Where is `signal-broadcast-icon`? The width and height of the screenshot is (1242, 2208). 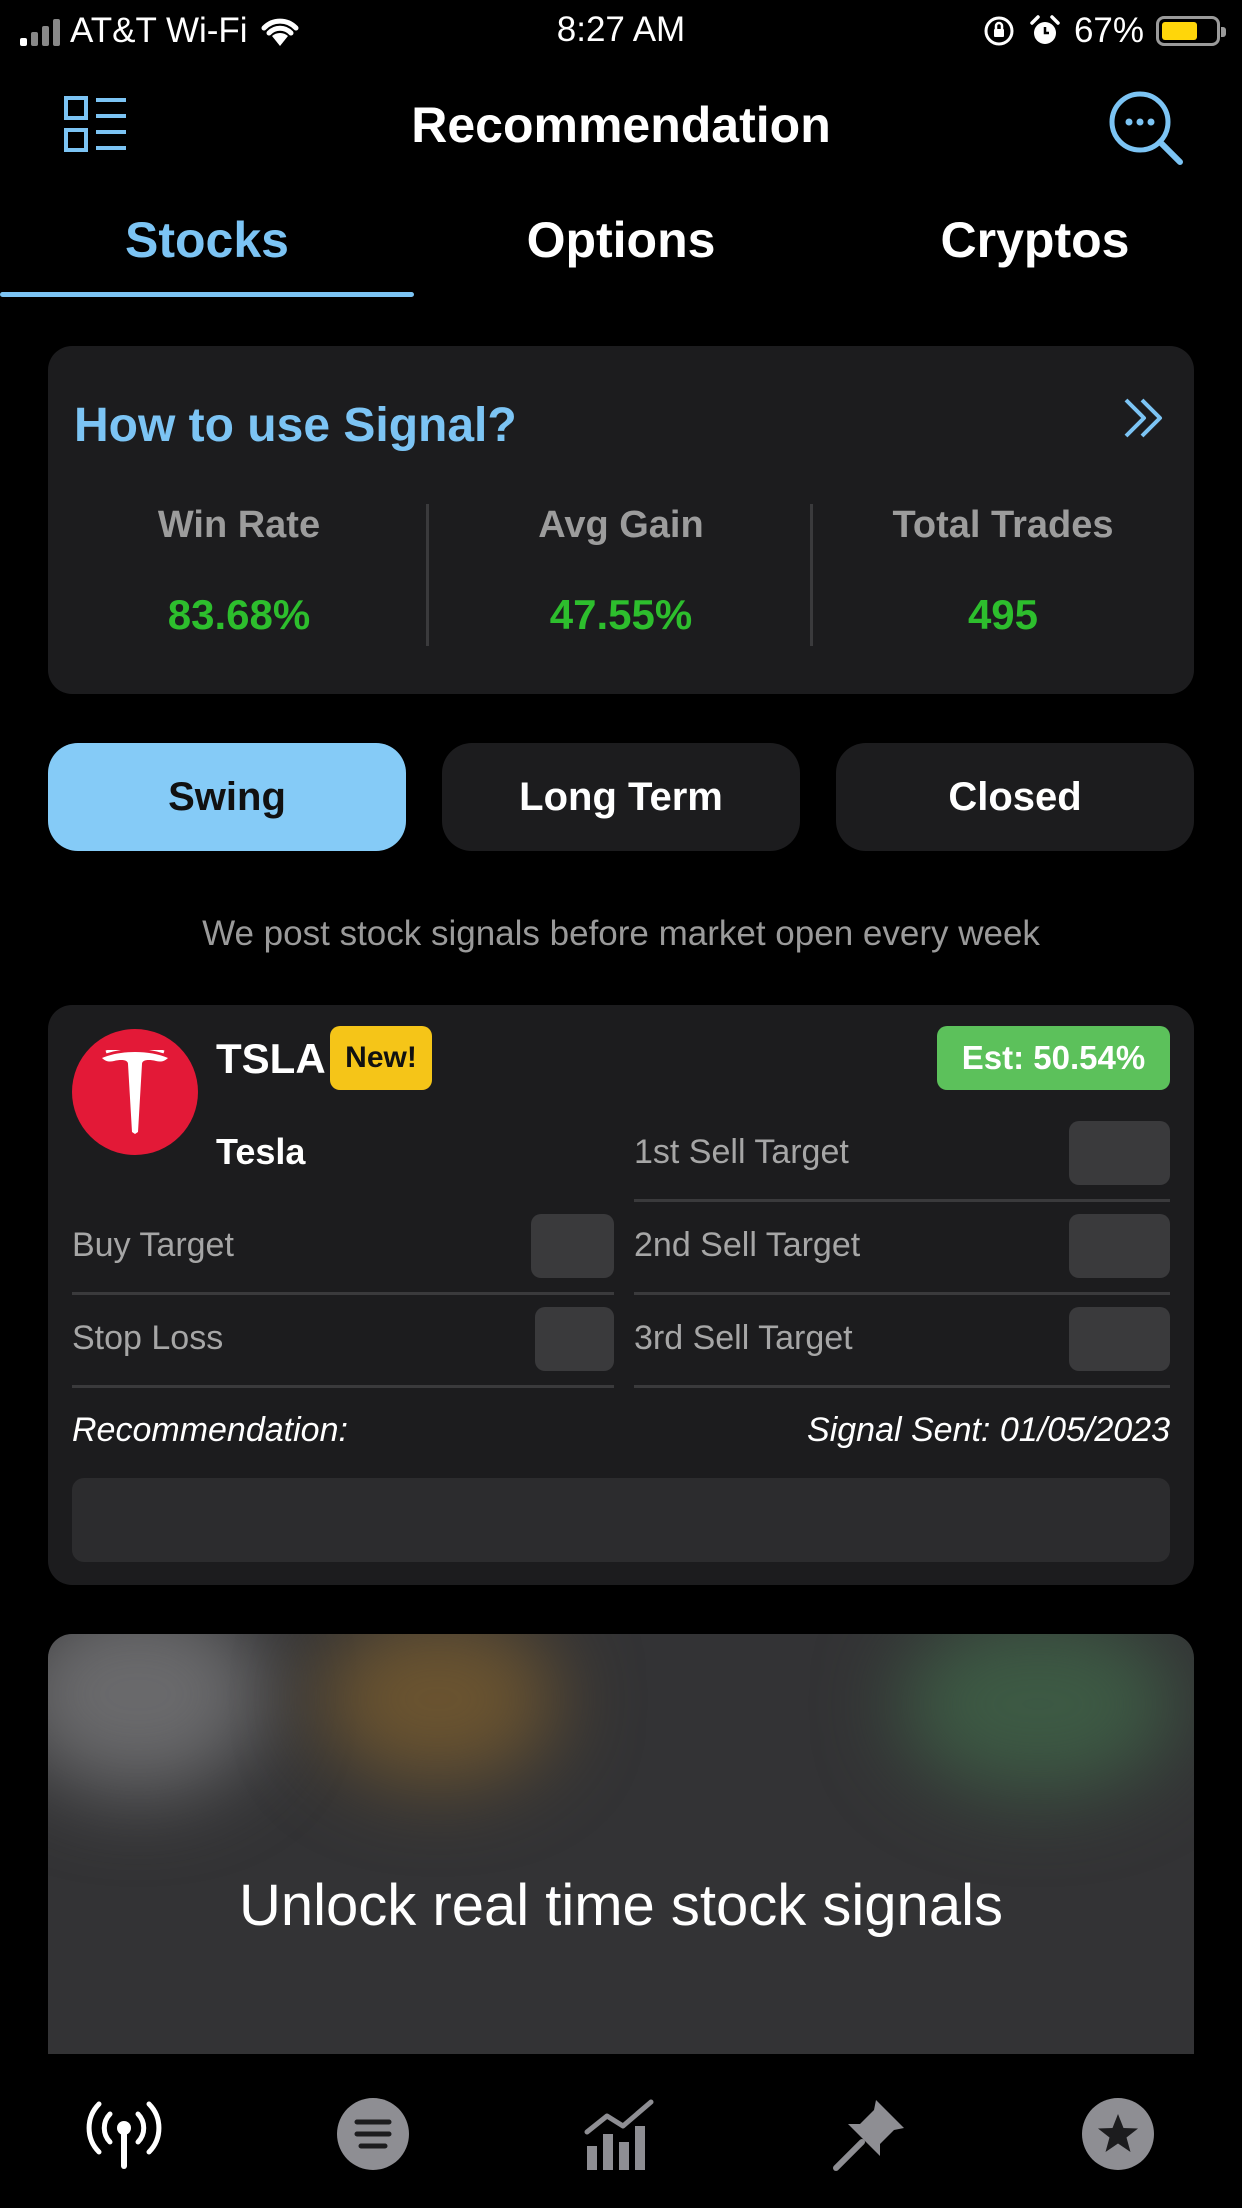 signal-broadcast-icon is located at coordinates (124, 2134).